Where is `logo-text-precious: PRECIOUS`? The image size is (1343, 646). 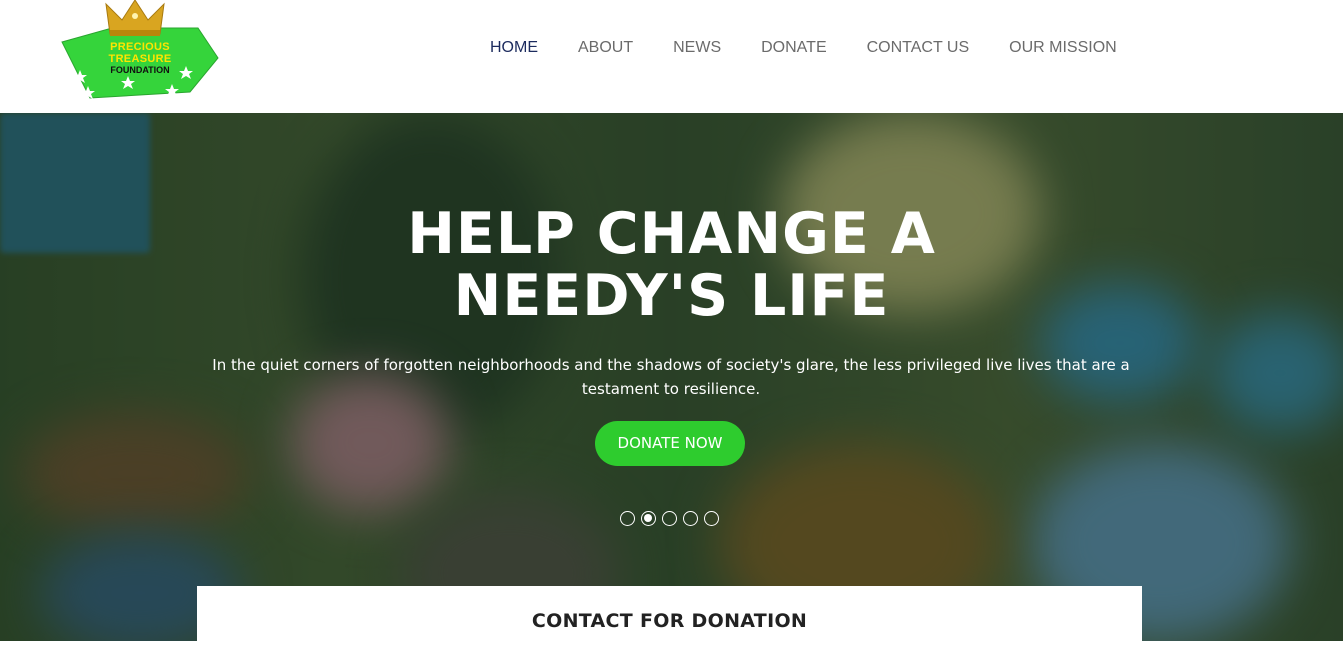
logo-text-precious: PRECIOUS is located at coordinates (140, 47).